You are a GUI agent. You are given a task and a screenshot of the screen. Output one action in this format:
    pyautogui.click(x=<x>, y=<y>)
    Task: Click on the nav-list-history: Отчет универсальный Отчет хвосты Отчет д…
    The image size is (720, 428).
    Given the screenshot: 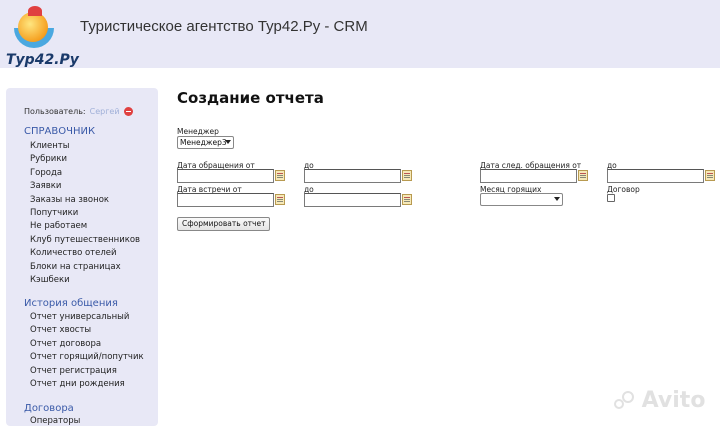 What is the action you would take?
    pyautogui.click(x=87, y=351)
    